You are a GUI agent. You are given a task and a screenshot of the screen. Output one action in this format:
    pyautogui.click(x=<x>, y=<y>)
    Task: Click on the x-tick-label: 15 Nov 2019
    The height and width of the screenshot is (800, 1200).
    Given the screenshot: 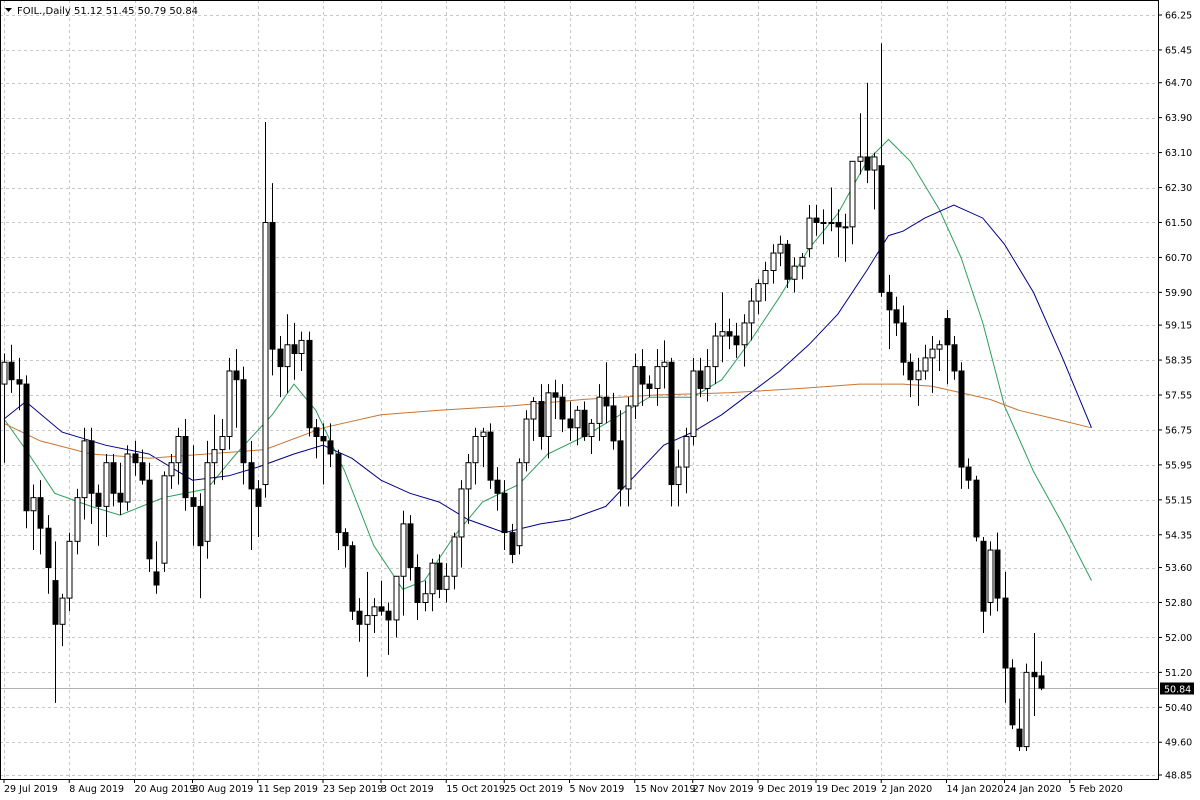 What is the action you would take?
    pyautogui.click(x=665, y=789)
    